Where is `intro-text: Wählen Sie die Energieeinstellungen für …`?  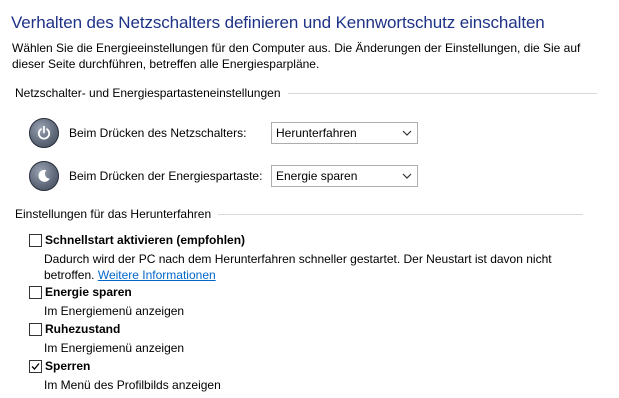 intro-text: Wählen Sie die Energieeinstellungen für … is located at coordinates (296, 56).